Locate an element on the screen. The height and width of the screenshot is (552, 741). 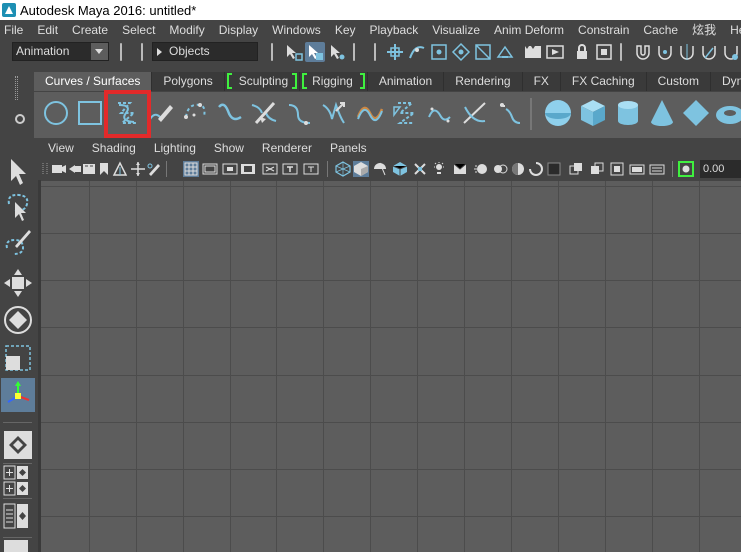
menu-help: Help is located at coordinates (732, 30).